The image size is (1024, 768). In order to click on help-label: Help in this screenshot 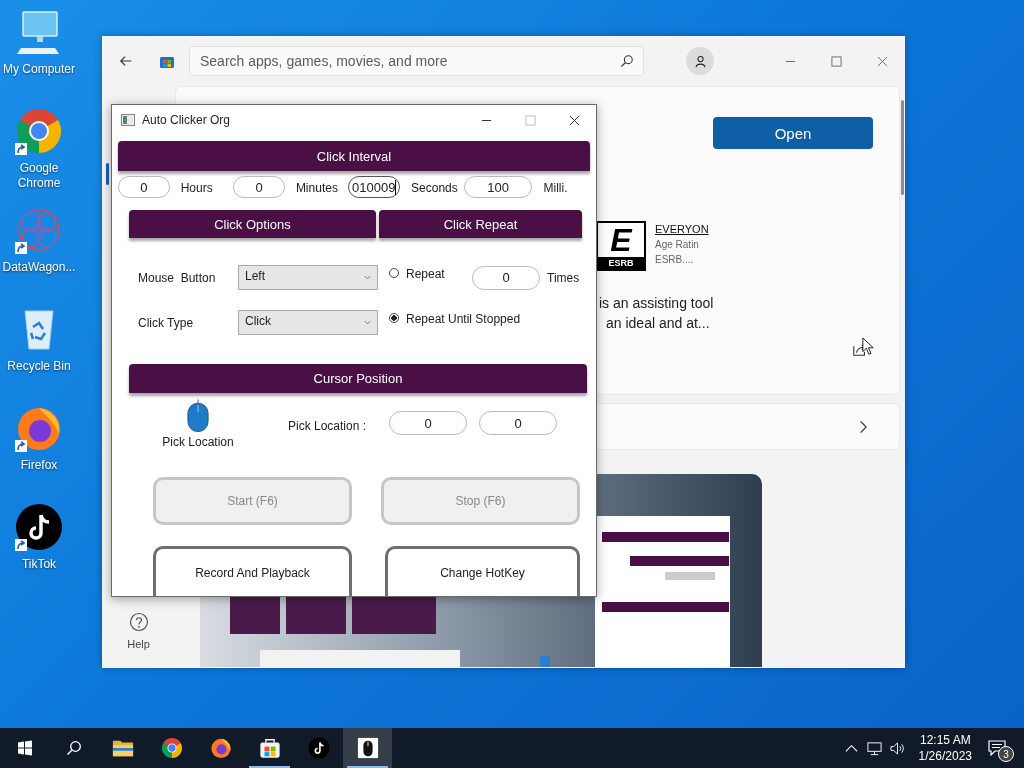, I will do `click(138, 644)`.